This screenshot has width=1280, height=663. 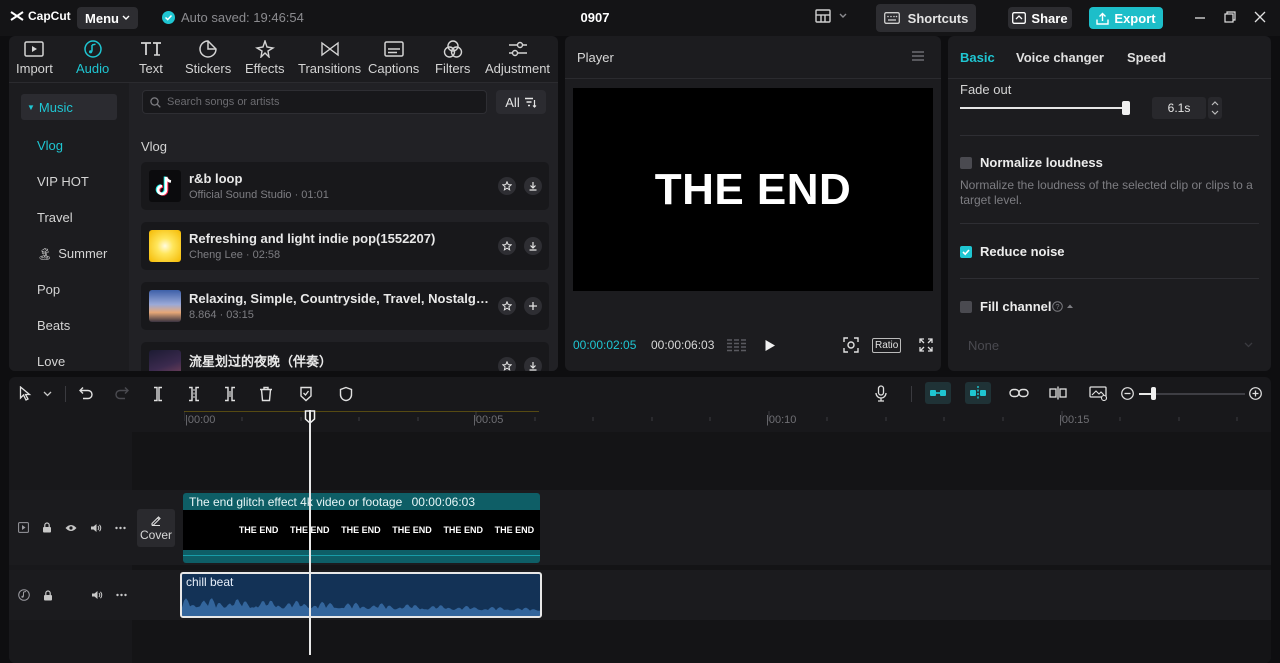 What do you see at coordinates (770, 345) in the screenshot?
I see `play-icon` at bounding box center [770, 345].